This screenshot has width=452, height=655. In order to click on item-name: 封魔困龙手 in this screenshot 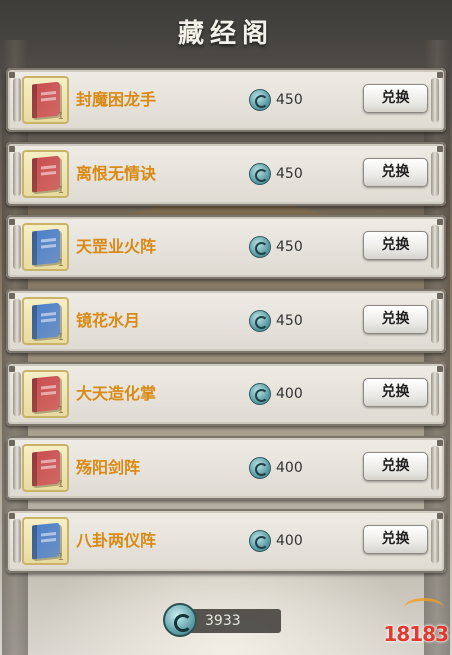, I will do `click(116, 99)`.